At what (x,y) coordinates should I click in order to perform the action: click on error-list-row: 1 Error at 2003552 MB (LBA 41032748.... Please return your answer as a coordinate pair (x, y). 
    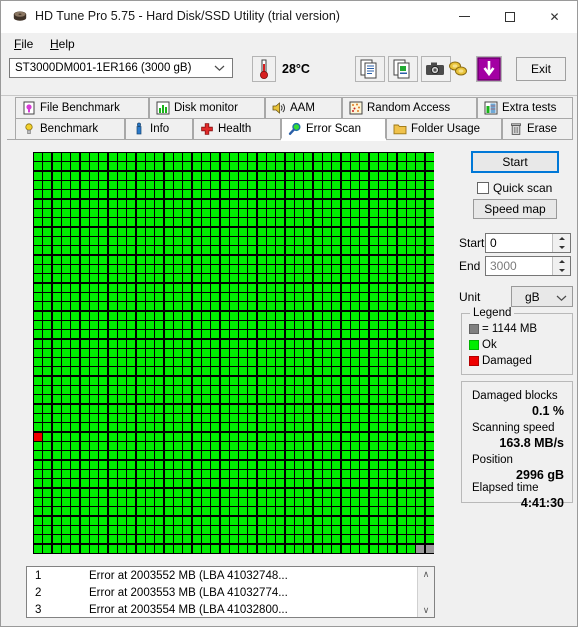
    Looking at the image, I should click on (230, 576).